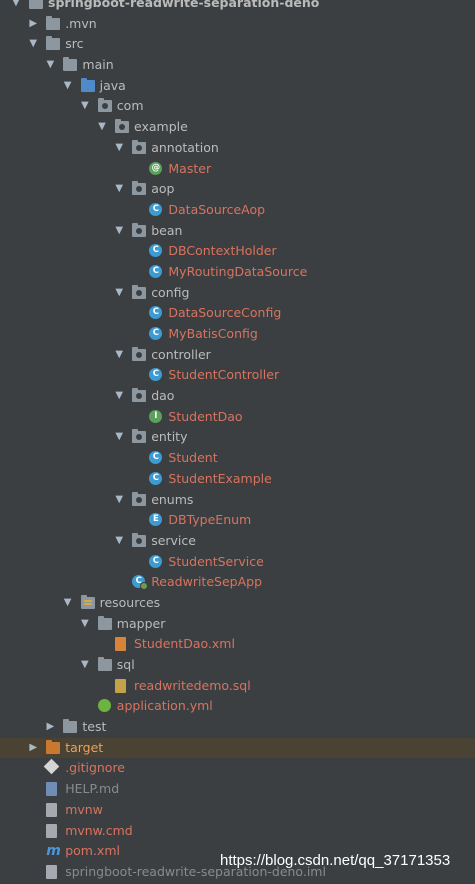  What do you see at coordinates (141, 623) in the screenshot?
I see `tree-label: mapper` at bounding box center [141, 623].